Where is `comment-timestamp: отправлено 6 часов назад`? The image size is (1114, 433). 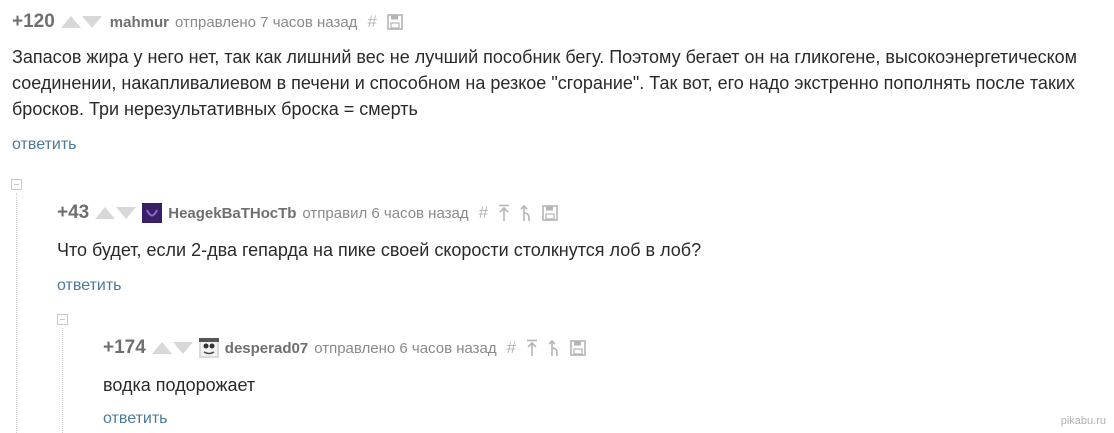 comment-timestamp: отправлено 6 часов назад is located at coordinates (405, 348).